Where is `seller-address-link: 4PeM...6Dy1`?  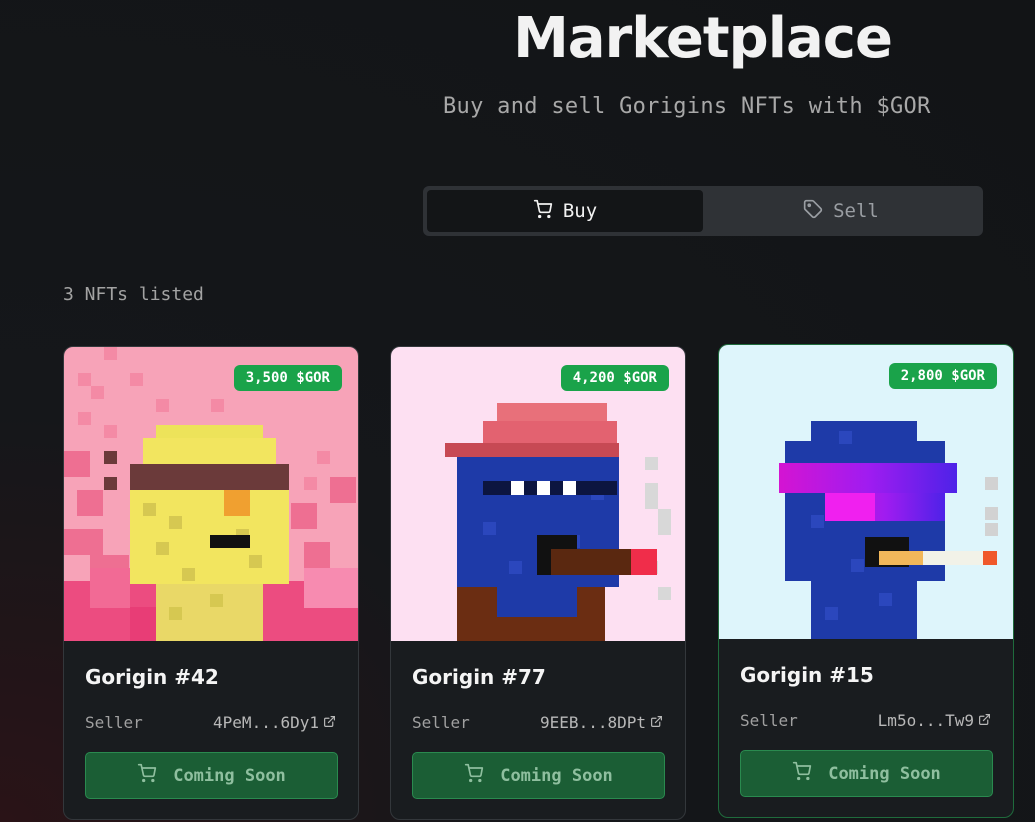
seller-address-link: 4PeM...6Dy1 is located at coordinates (274, 722).